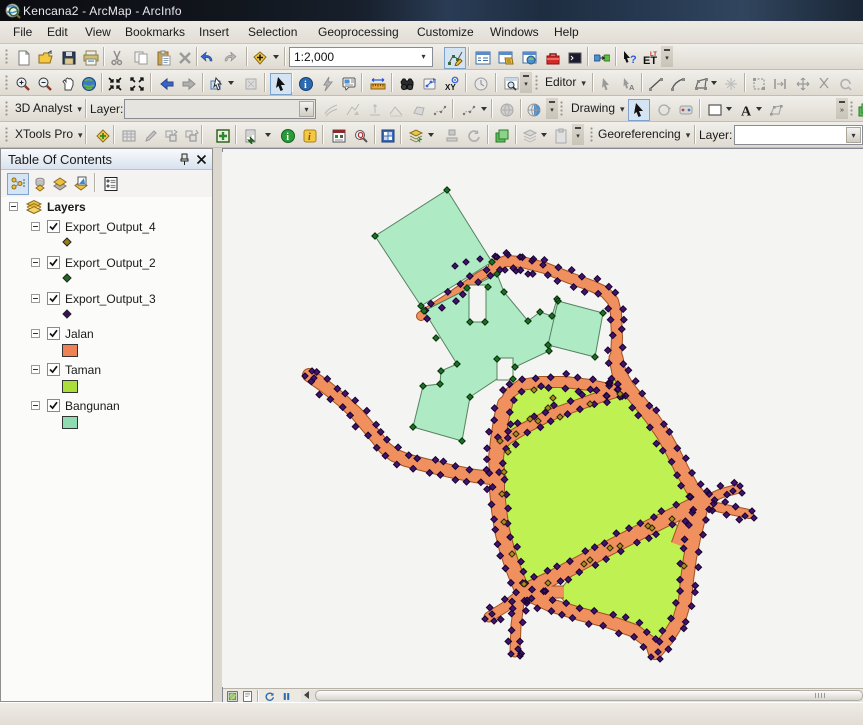 The height and width of the screenshot is (725, 863). I want to click on svg-text: LT, so click(653, 55).